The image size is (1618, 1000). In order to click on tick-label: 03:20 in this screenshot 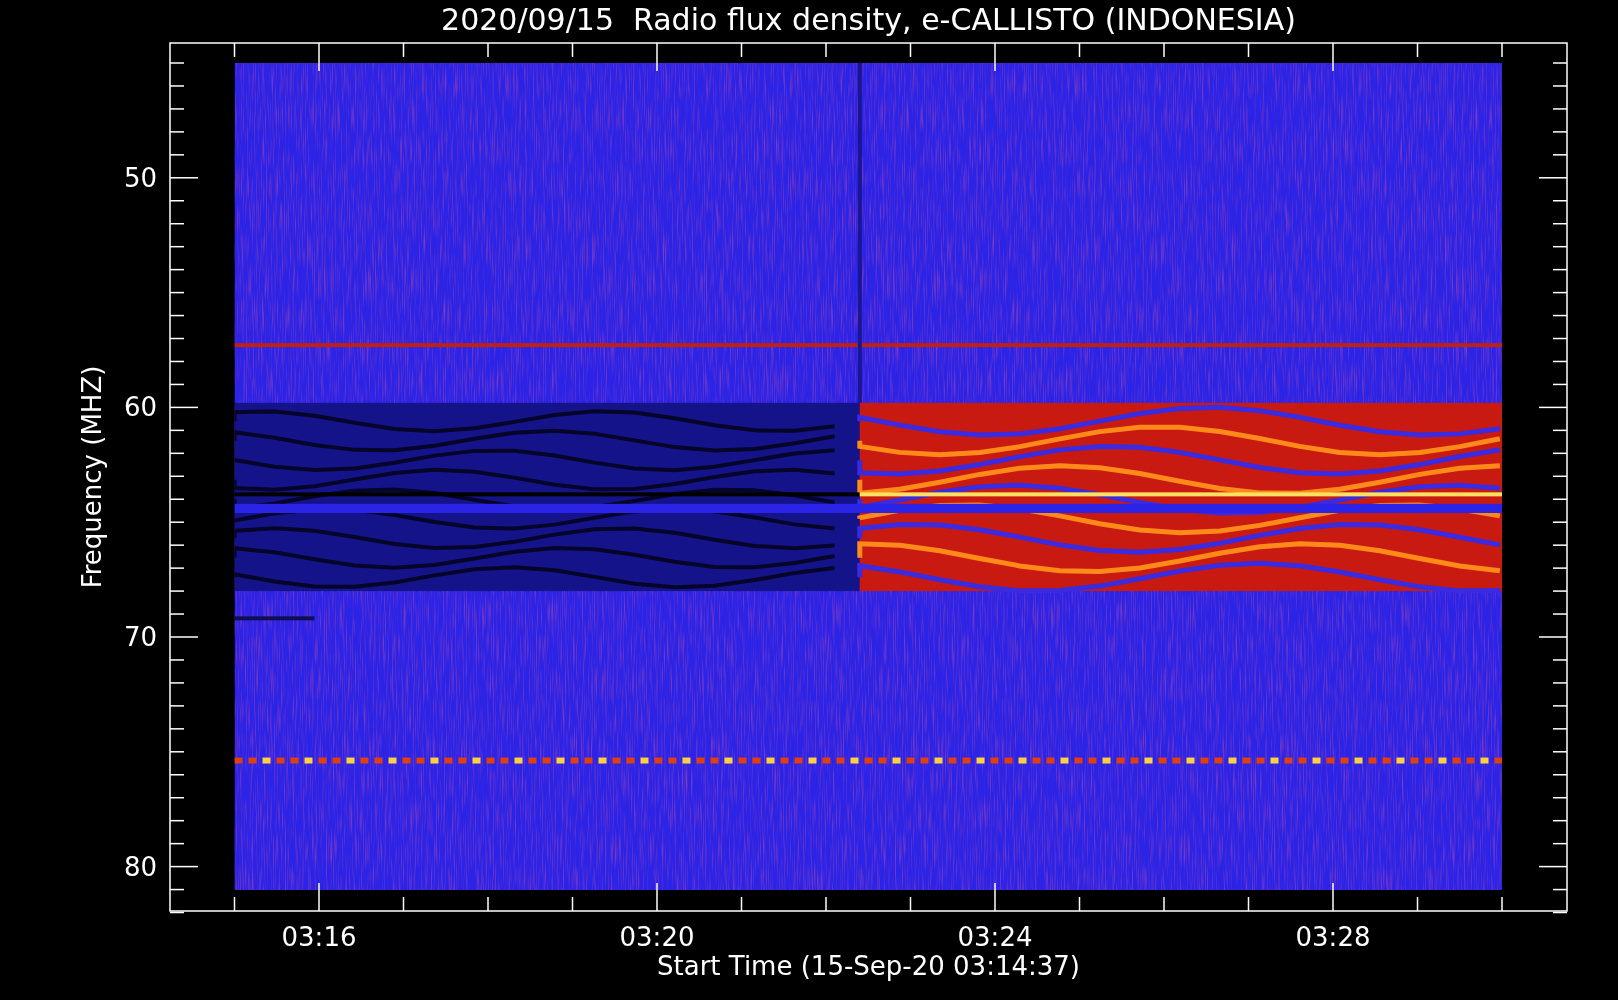, I will do `click(657, 937)`.